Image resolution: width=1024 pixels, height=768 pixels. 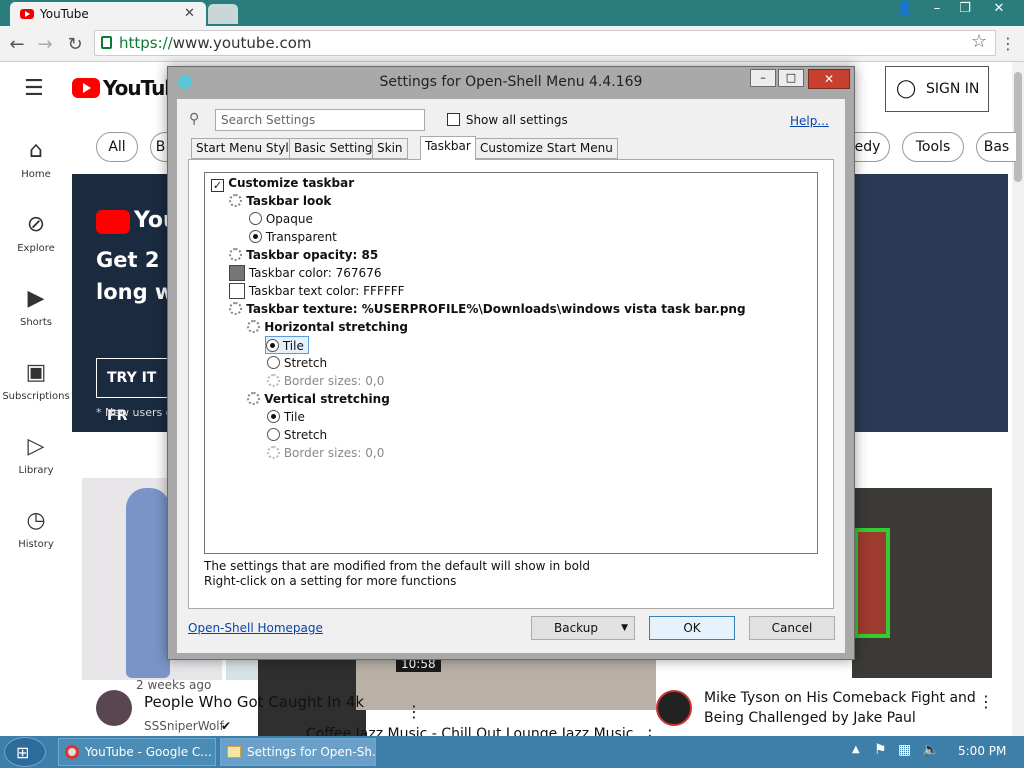 I want to click on dropdown-arrow-icon: ▼, so click(x=624, y=628).